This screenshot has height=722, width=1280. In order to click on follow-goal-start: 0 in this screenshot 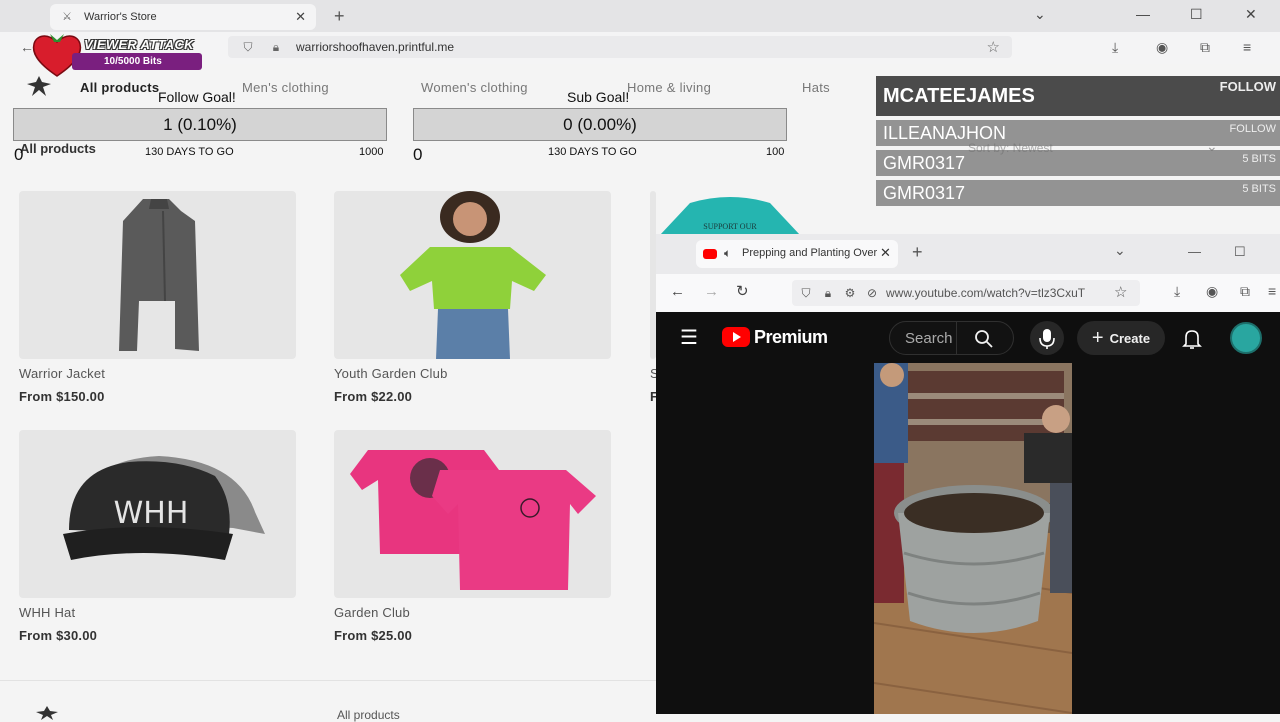, I will do `click(19, 154)`.